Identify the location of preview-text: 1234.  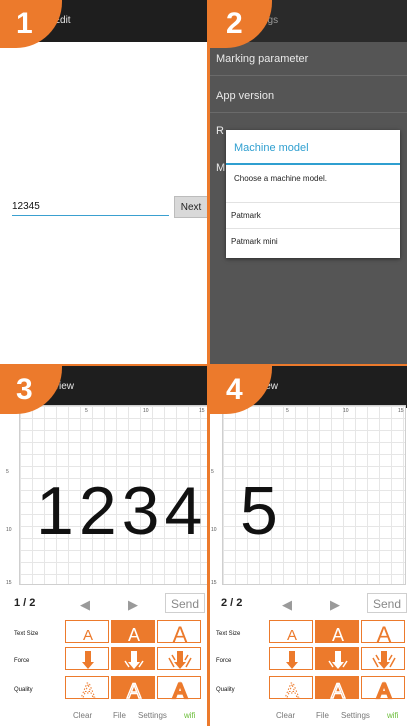
(122, 511).